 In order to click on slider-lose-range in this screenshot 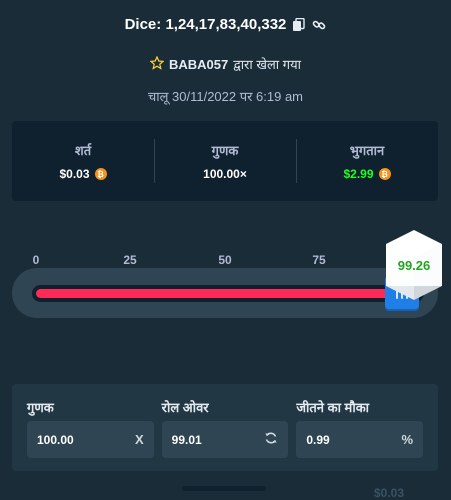, I will do `click(225, 293)`.